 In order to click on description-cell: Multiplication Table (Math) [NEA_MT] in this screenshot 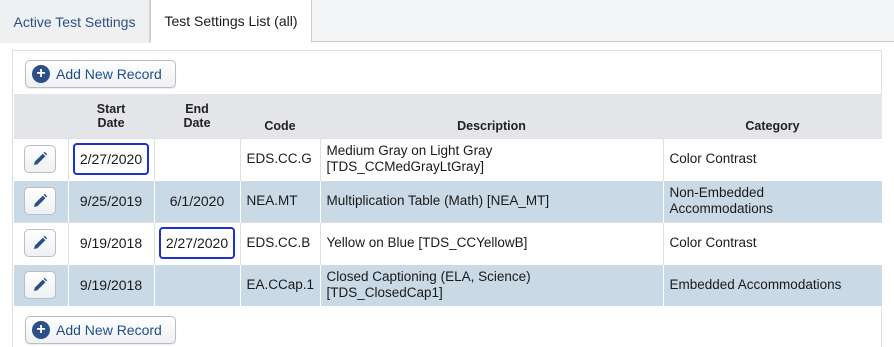, I will do `click(491, 200)`.